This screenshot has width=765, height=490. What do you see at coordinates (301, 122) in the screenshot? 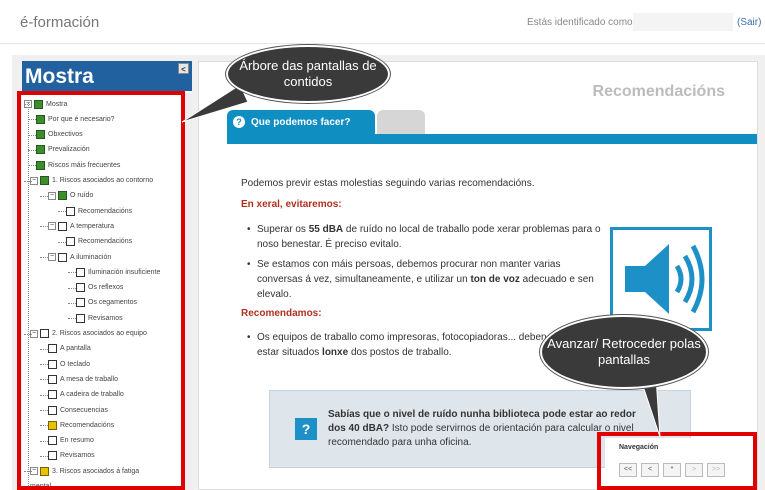
I see `tab-label: Que podemos facer?` at bounding box center [301, 122].